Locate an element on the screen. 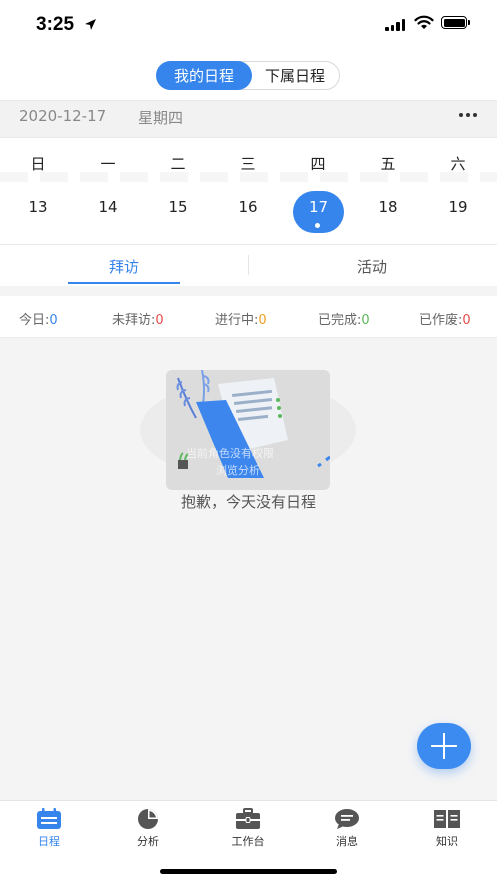 The width and height of the screenshot is (497, 883). stat-not-visited: 未拜访:0 is located at coordinates (138, 318).